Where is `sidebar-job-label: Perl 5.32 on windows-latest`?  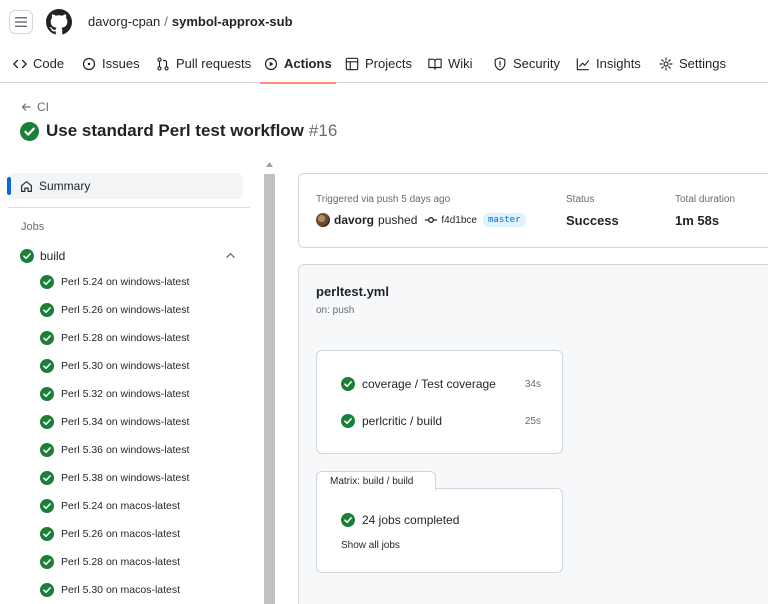
sidebar-job-label: Perl 5.32 on windows-latest is located at coordinates (125, 394).